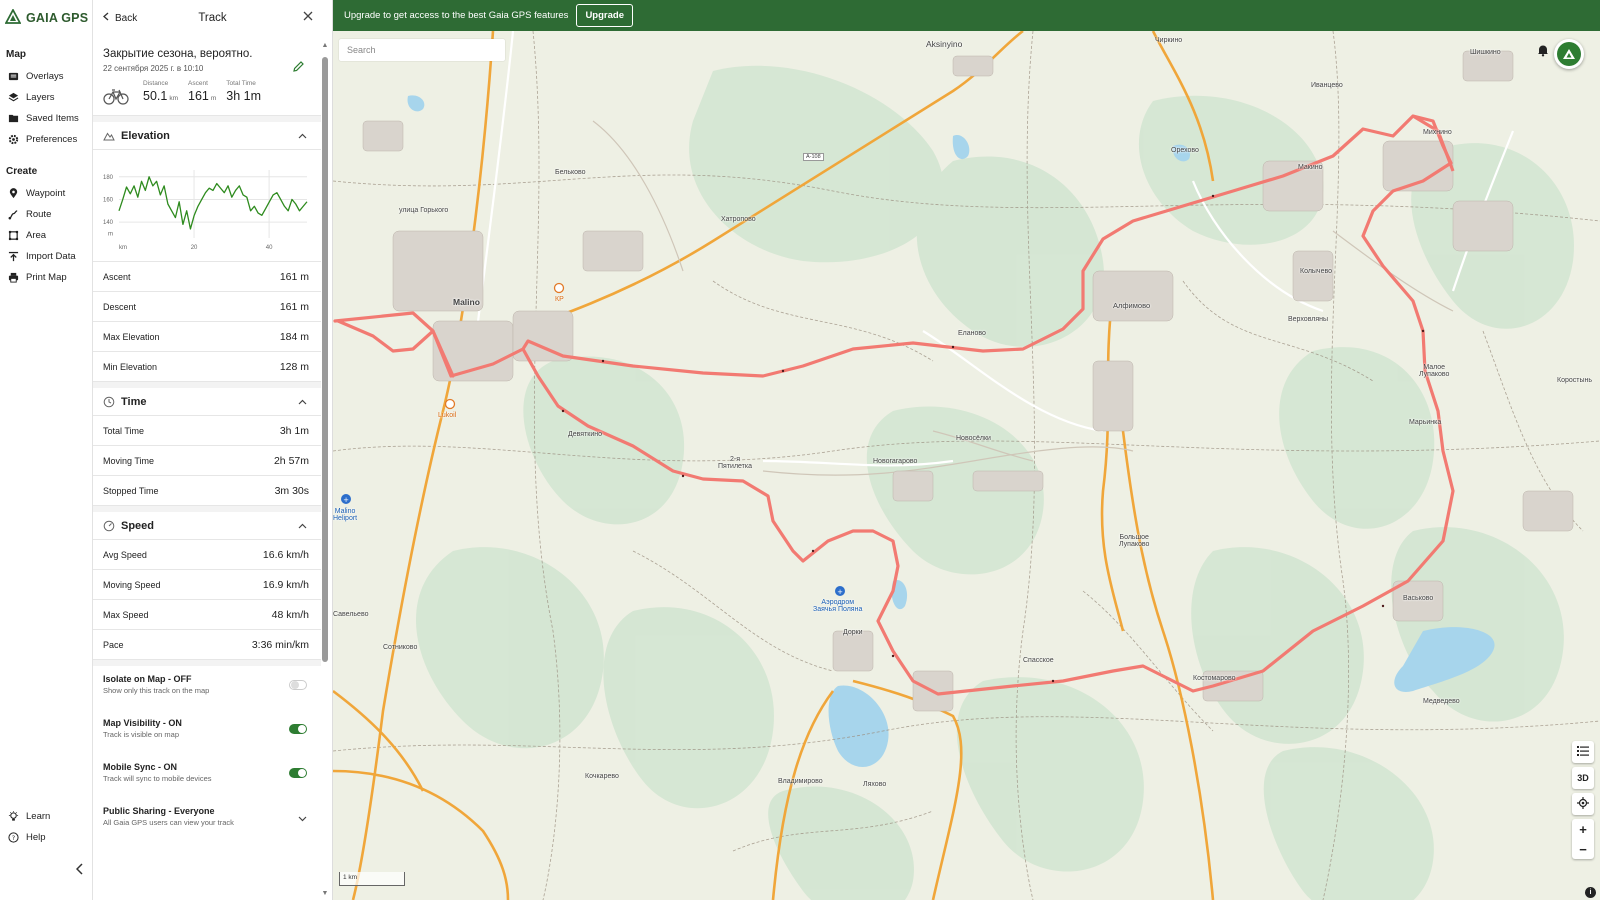  What do you see at coordinates (108, 200) in the screenshot?
I see `y-tick-label: 160` at bounding box center [108, 200].